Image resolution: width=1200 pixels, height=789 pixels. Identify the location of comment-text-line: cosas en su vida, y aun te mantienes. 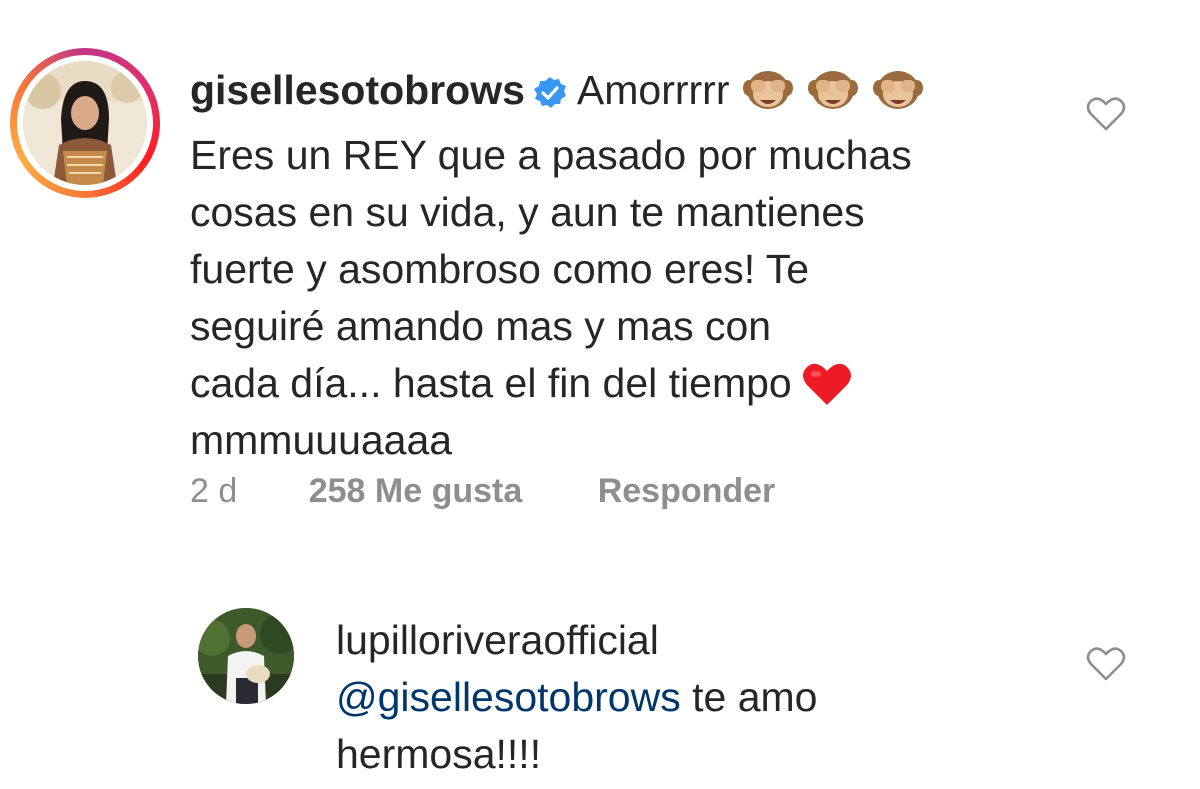
(527, 212).